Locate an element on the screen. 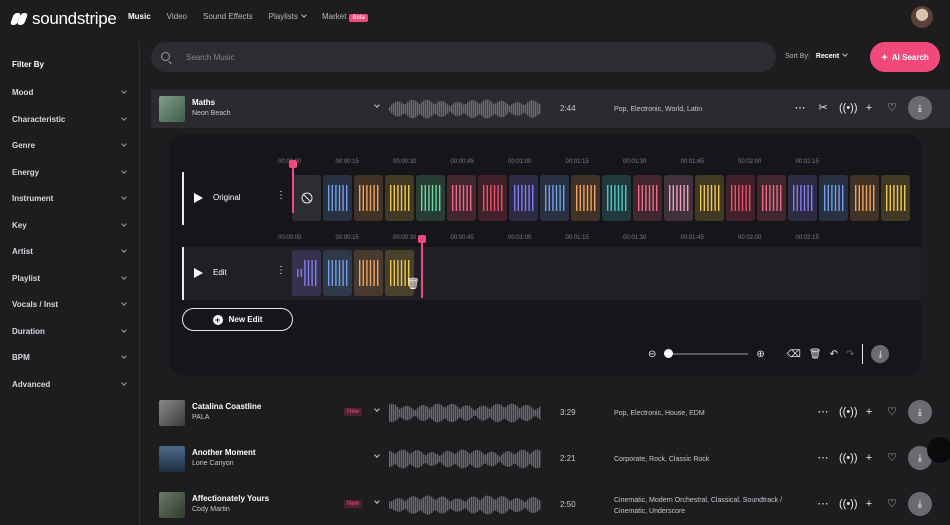 The width and height of the screenshot is (950, 525). track-title: Catalina Coastline is located at coordinates (226, 406).